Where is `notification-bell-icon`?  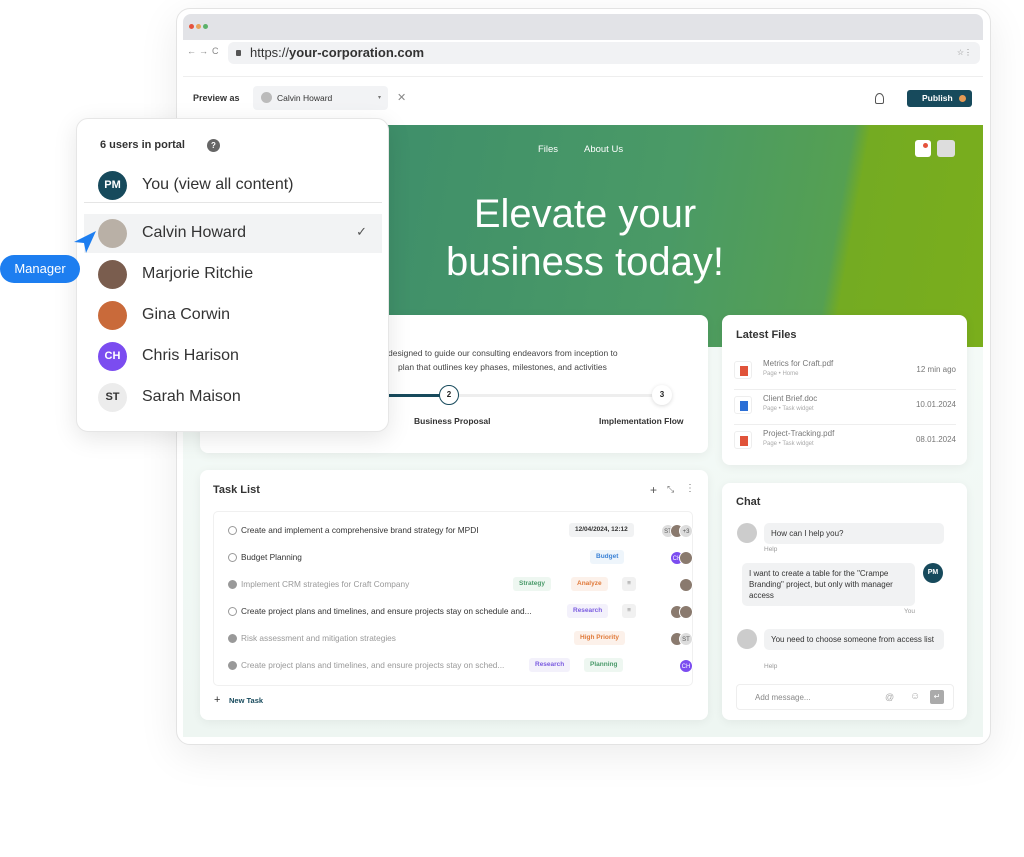 notification-bell-icon is located at coordinates (923, 148).